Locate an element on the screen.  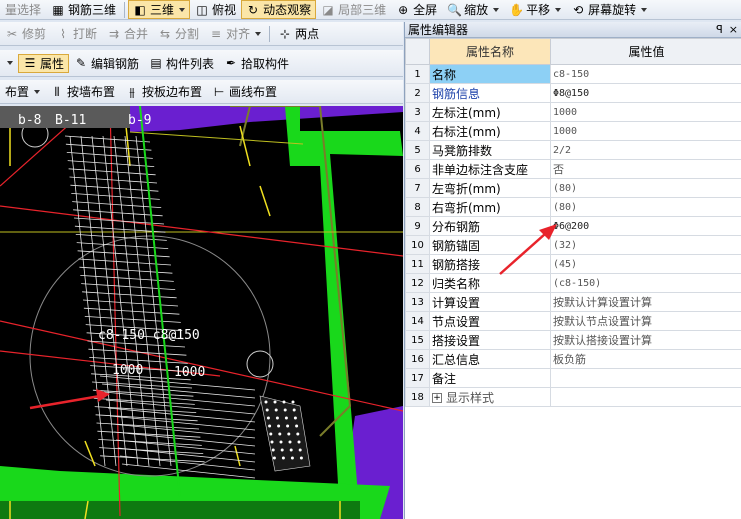
break-icon: ⌇ is located at coordinates (63, 33).